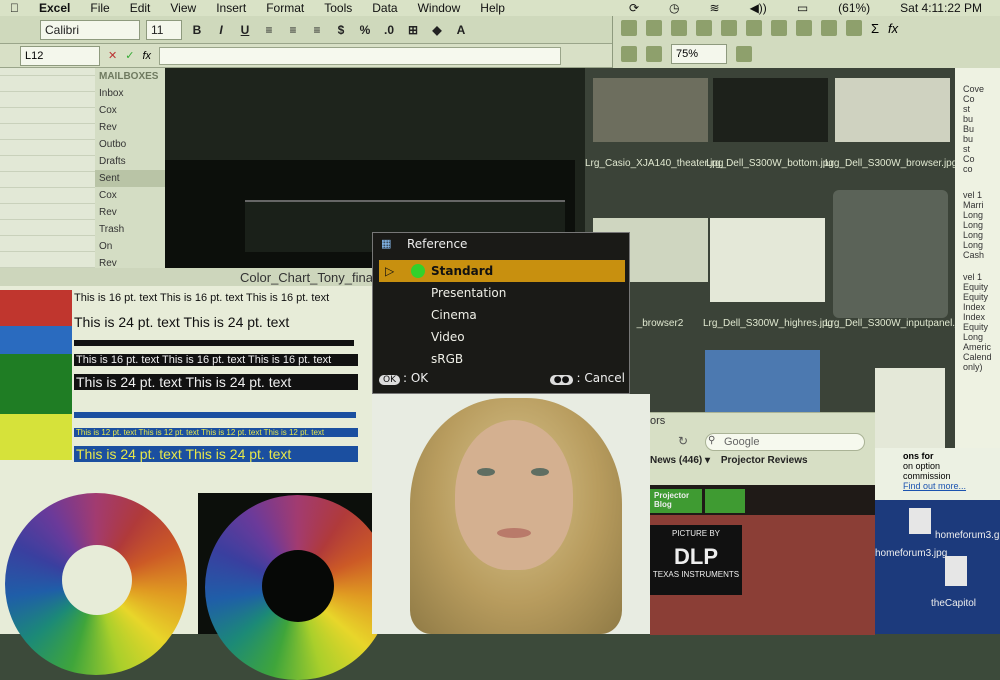  What do you see at coordinates (802, 8) in the screenshot?
I see `battery-icon: ▭` at bounding box center [802, 8].